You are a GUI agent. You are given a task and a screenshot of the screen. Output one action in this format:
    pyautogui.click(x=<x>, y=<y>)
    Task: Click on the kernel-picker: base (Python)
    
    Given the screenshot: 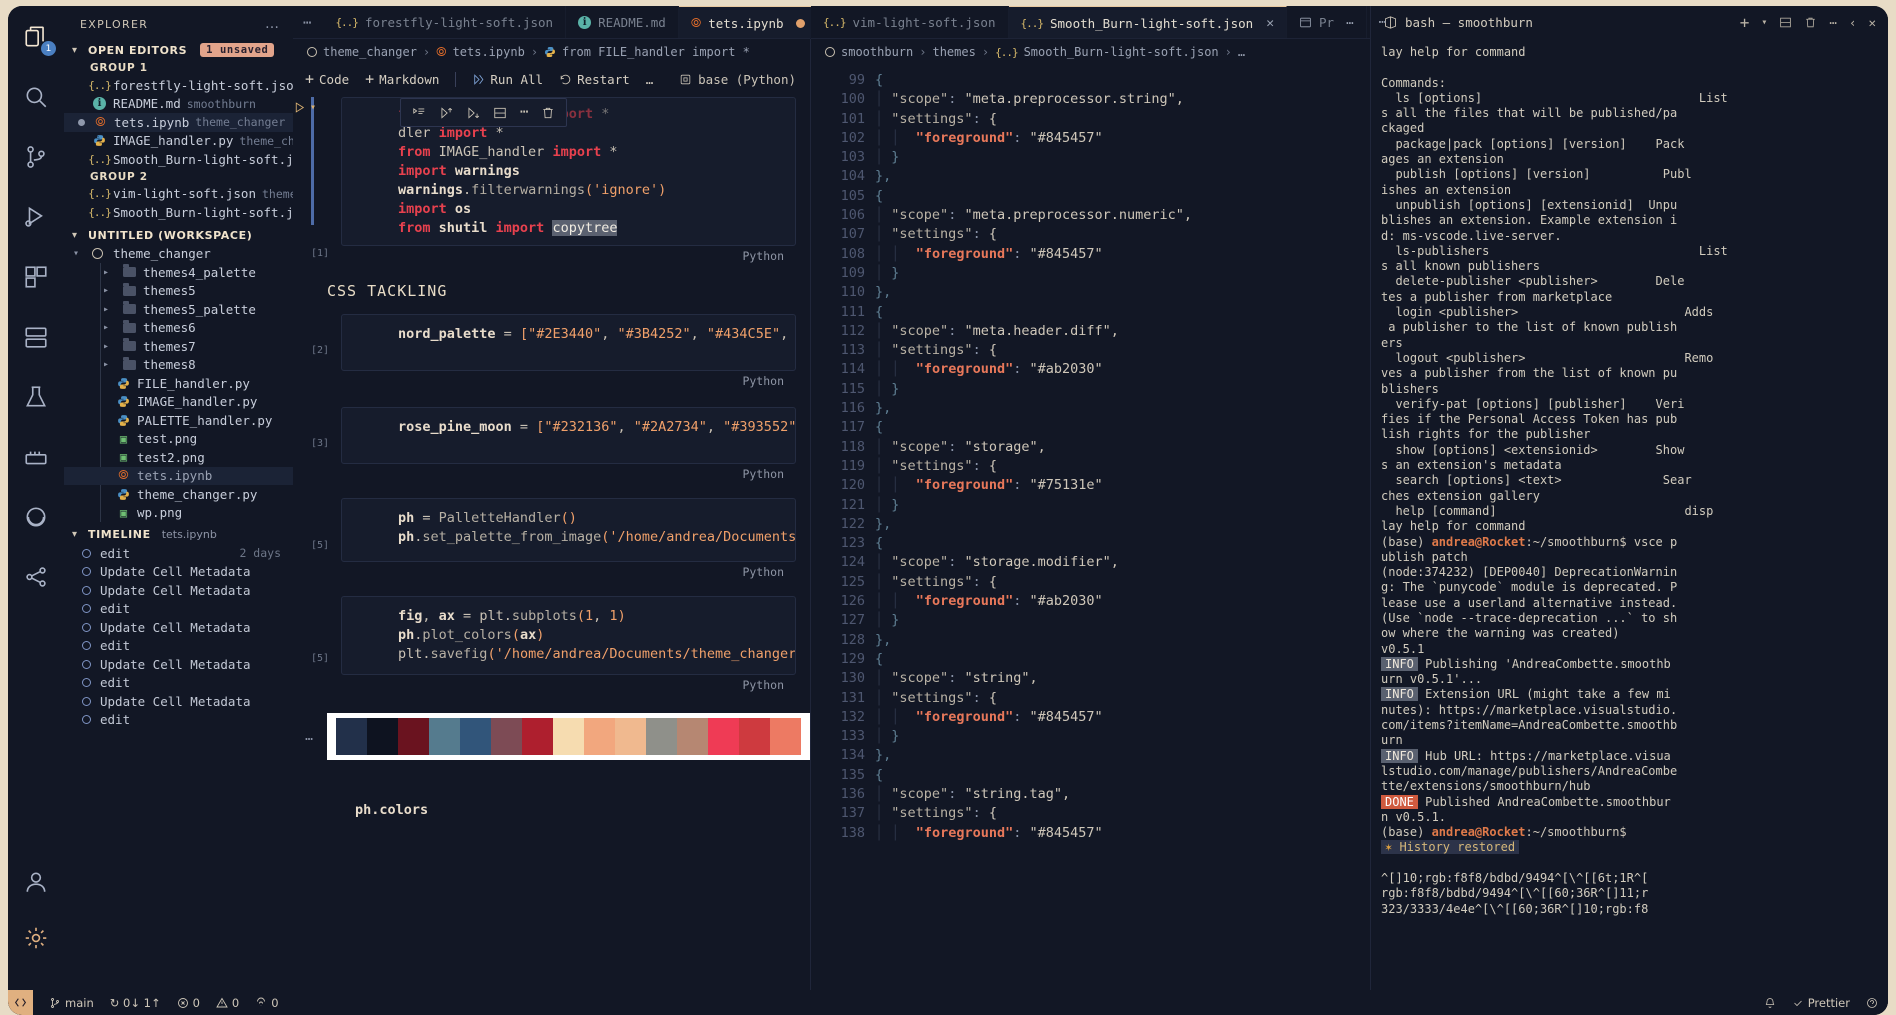 What is the action you would take?
    pyautogui.click(x=744, y=79)
    